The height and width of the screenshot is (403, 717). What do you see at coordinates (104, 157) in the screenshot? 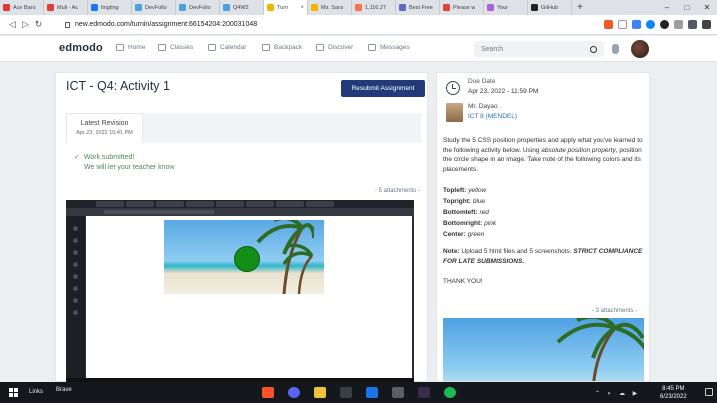
I see `submission-status: ✓ Work submitted!` at bounding box center [104, 157].